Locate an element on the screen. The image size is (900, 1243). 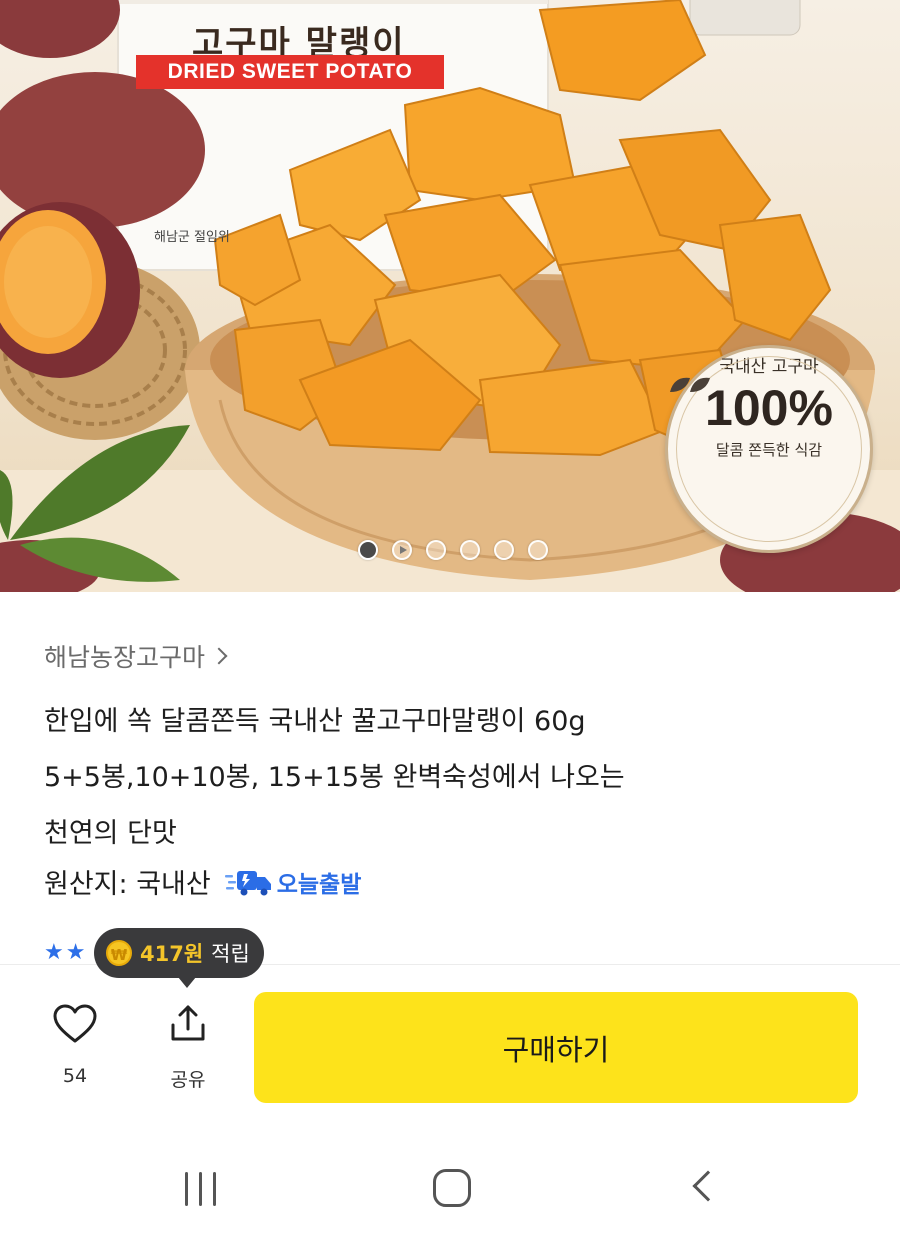
heart-icon is located at coordinates (75, 1023).